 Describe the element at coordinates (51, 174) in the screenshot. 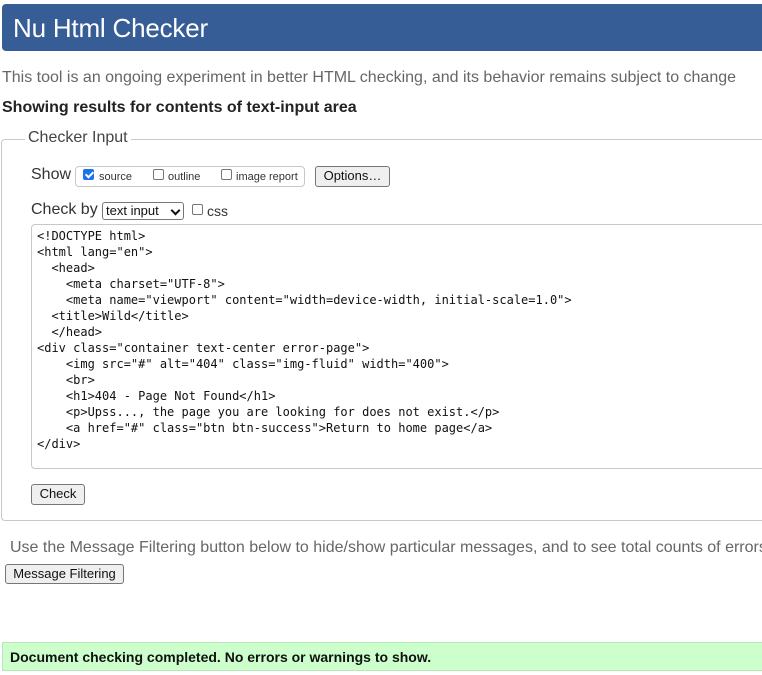

I see `show-label: Show` at that location.